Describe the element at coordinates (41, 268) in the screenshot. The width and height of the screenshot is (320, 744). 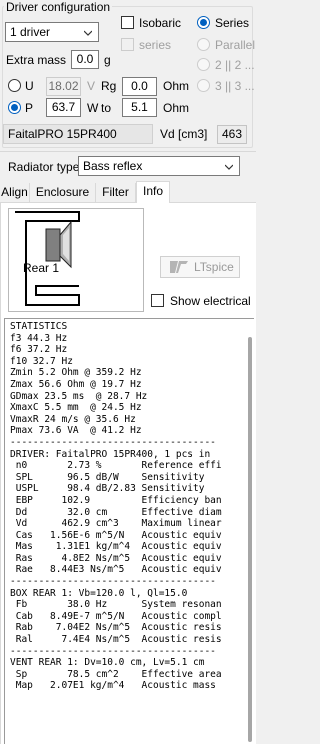
I see `enclosure-label: Rear 1` at that location.